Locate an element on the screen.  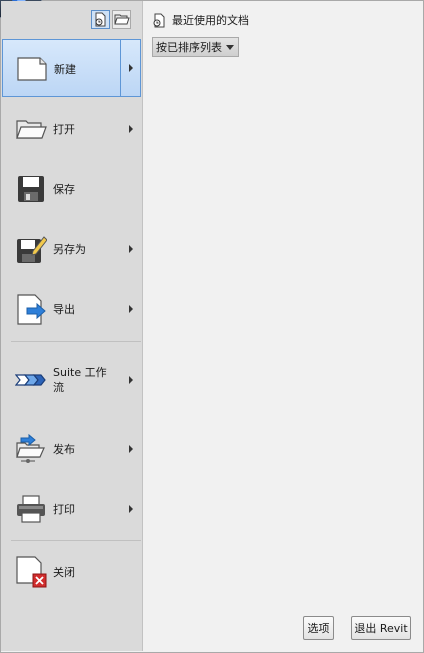
menu-item-open: 打开 is located at coordinates (71, 129).